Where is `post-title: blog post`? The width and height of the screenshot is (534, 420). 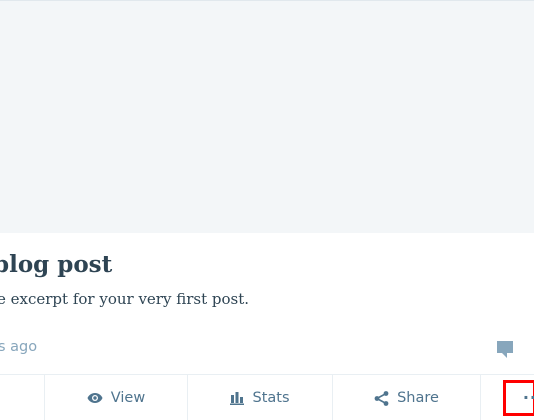
post-title: blog post is located at coordinates (56, 265).